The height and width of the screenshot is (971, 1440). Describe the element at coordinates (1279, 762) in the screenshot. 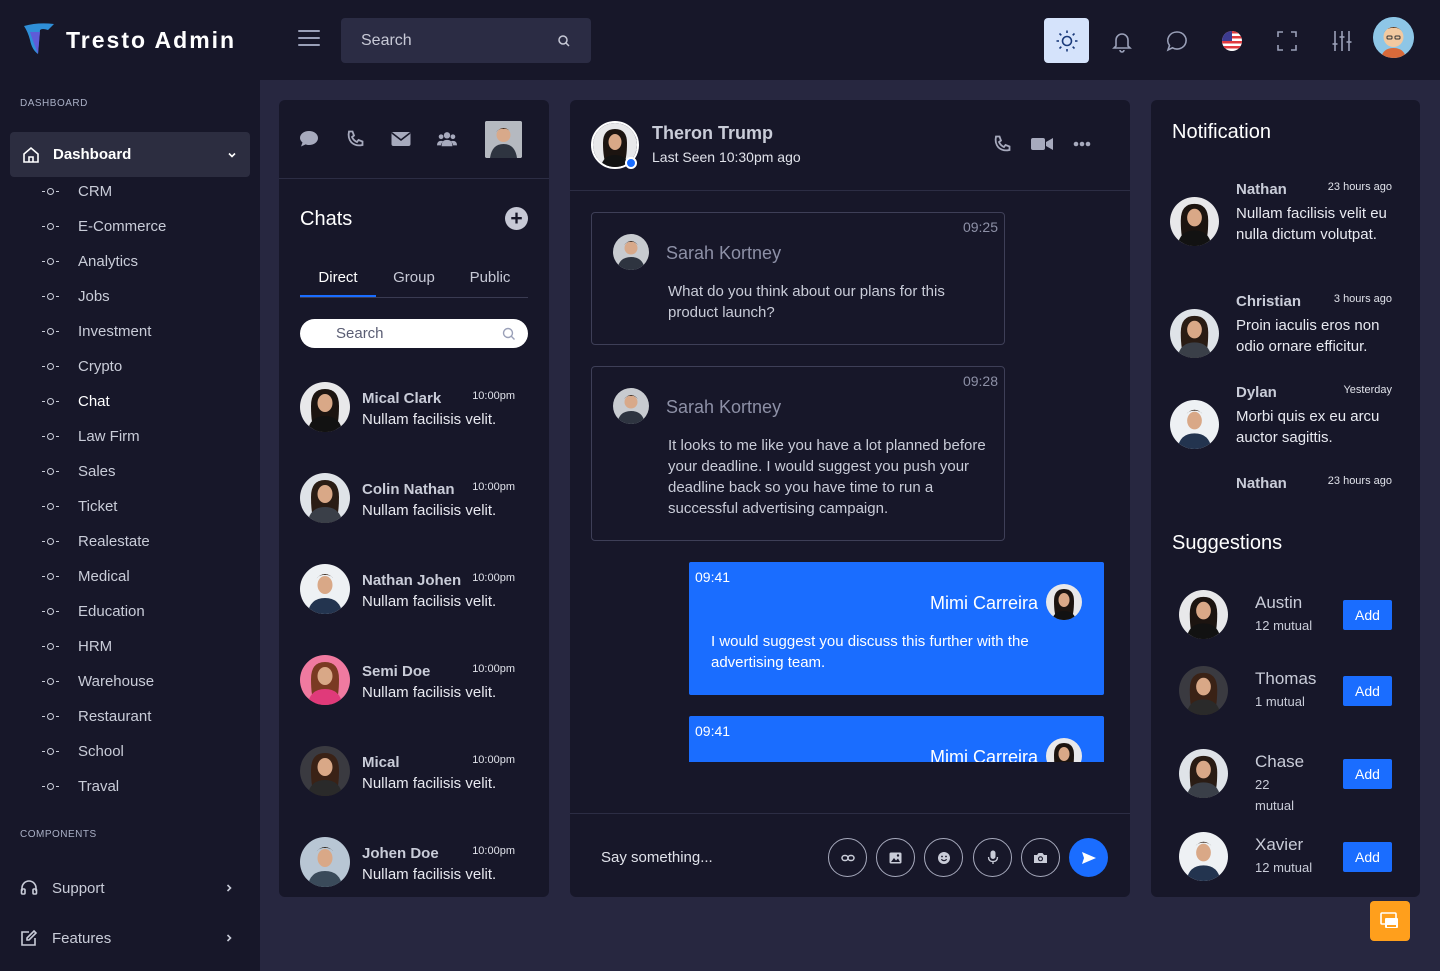

I see `suggestion-name: Chase` at that location.